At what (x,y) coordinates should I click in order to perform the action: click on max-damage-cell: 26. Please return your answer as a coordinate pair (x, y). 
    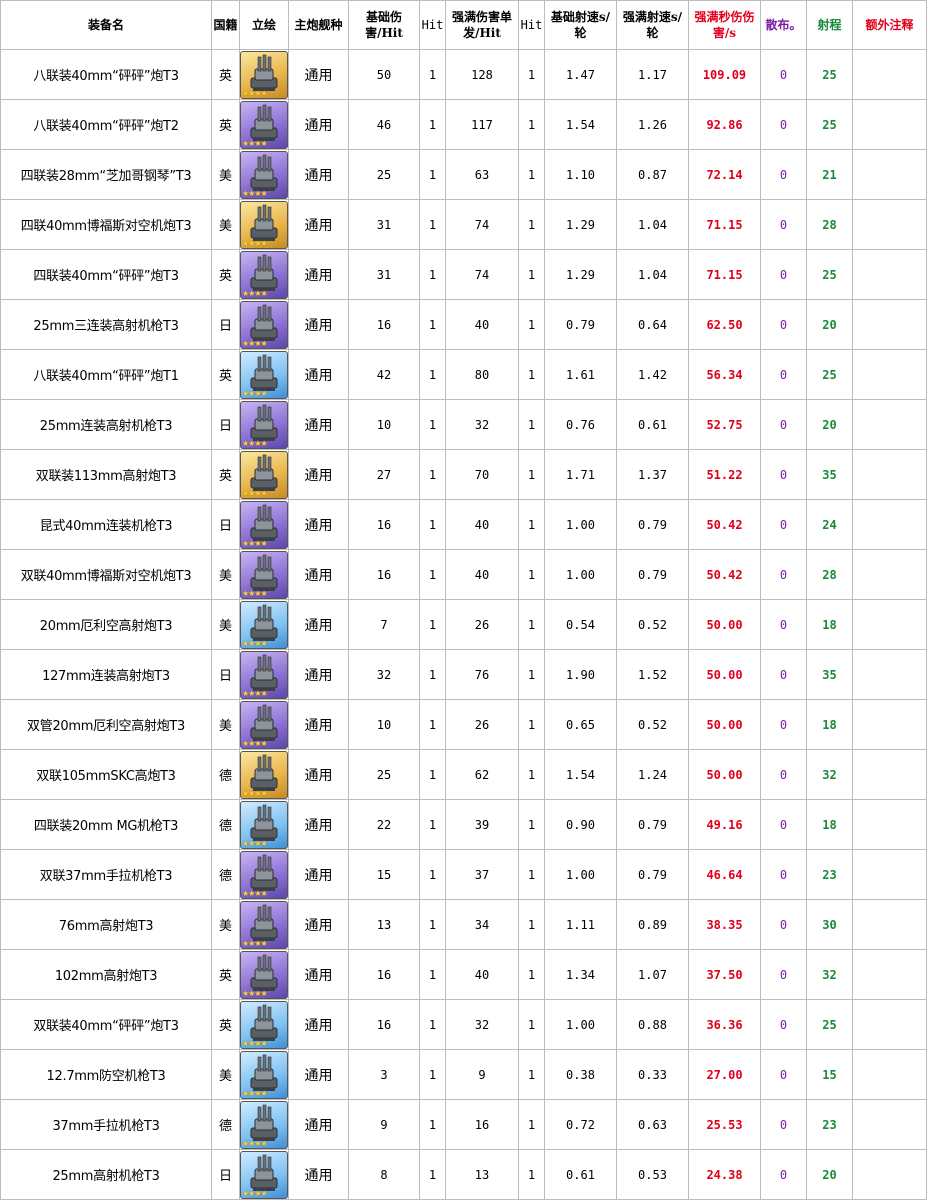
    Looking at the image, I should click on (482, 624).